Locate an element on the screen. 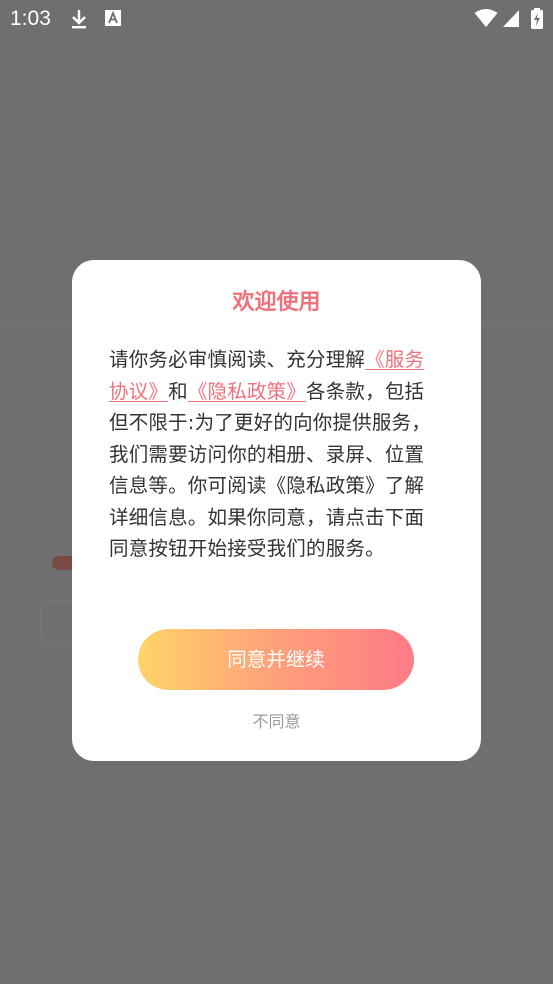 Image resolution: width=553 pixels, height=984 pixels. font-a-icon is located at coordinates (113, 20).